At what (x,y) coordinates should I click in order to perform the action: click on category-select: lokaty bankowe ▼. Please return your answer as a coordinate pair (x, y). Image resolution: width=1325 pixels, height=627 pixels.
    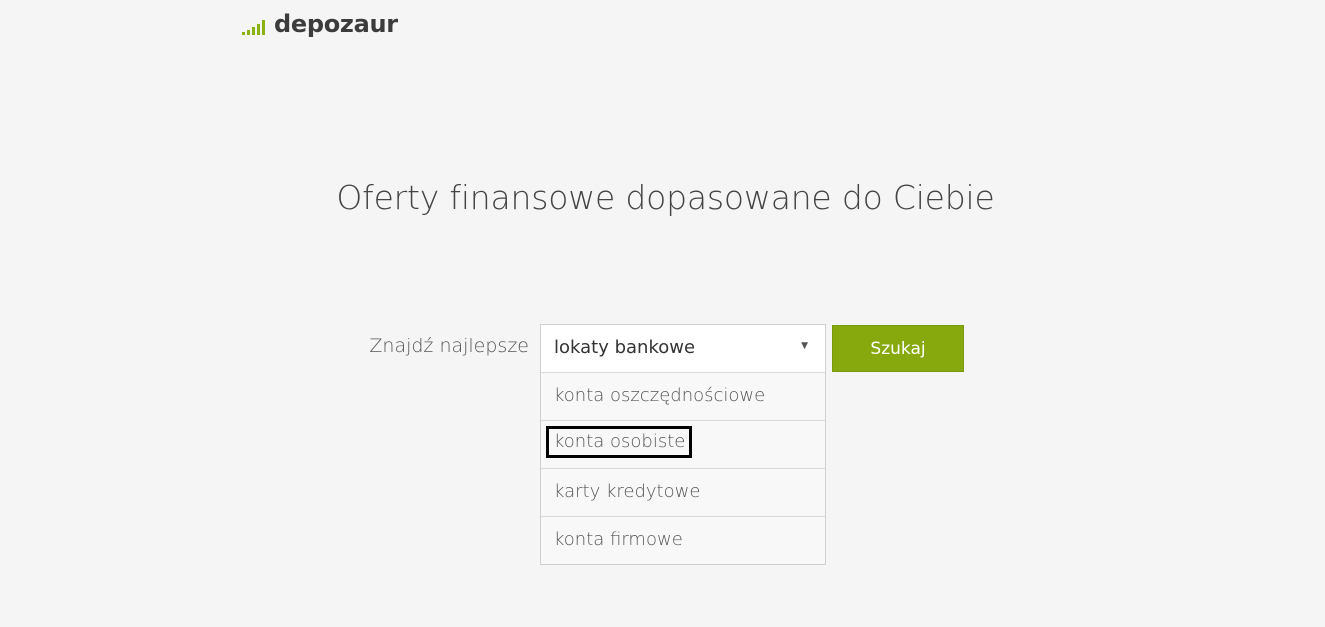
    Looking at the image, I should click on (683, 348).